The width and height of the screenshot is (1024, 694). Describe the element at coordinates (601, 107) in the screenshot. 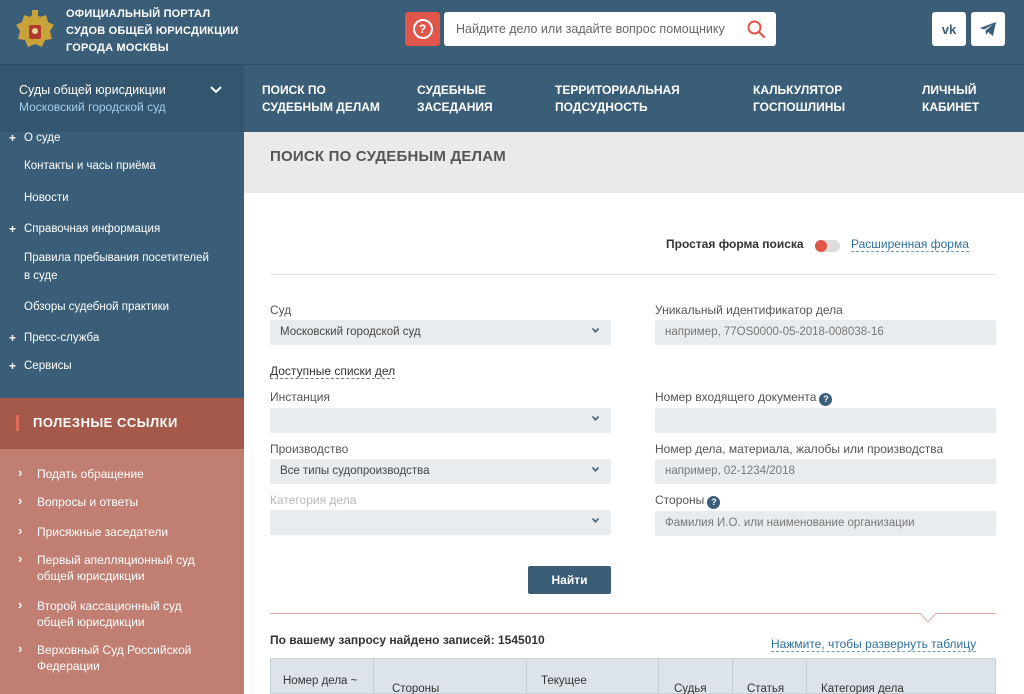

I see `nav-label: подсудность` at that location.